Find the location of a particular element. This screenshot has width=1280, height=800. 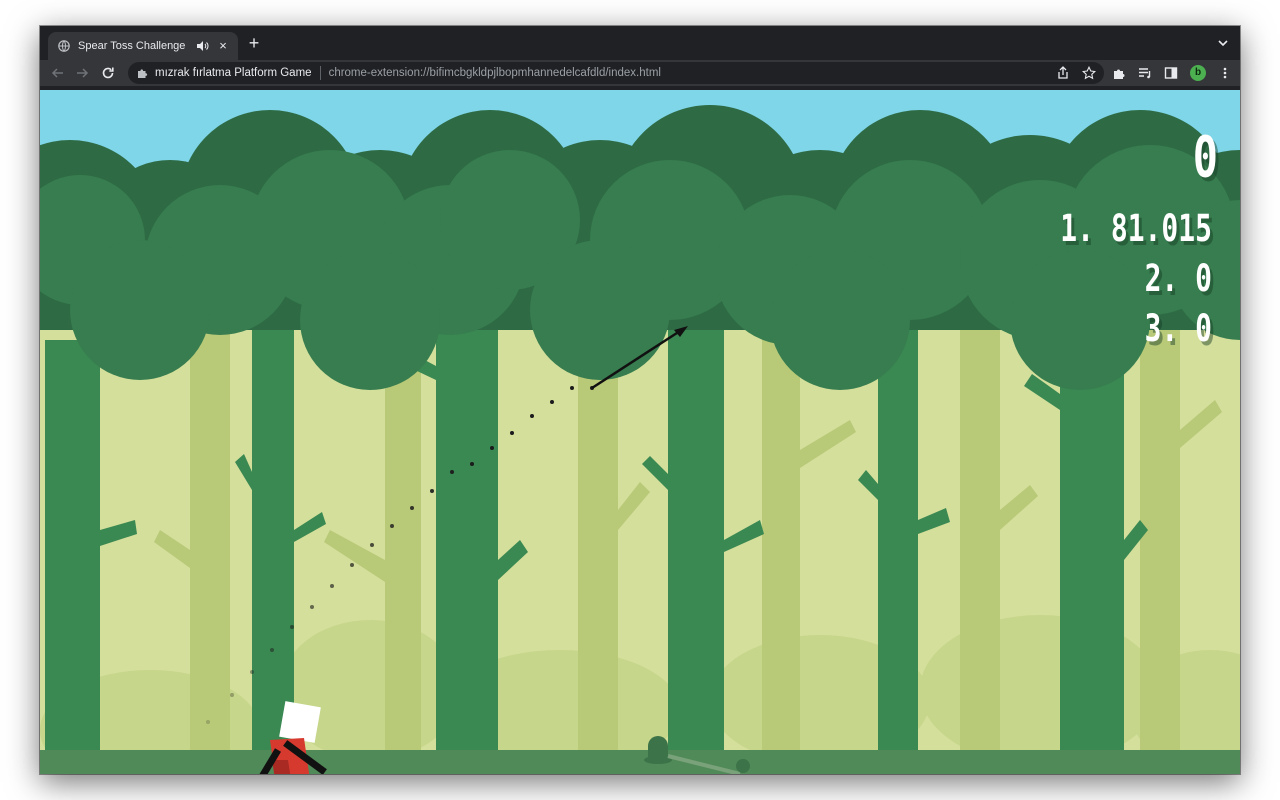

back-arrow-icon is located at coordinates (58, 73).